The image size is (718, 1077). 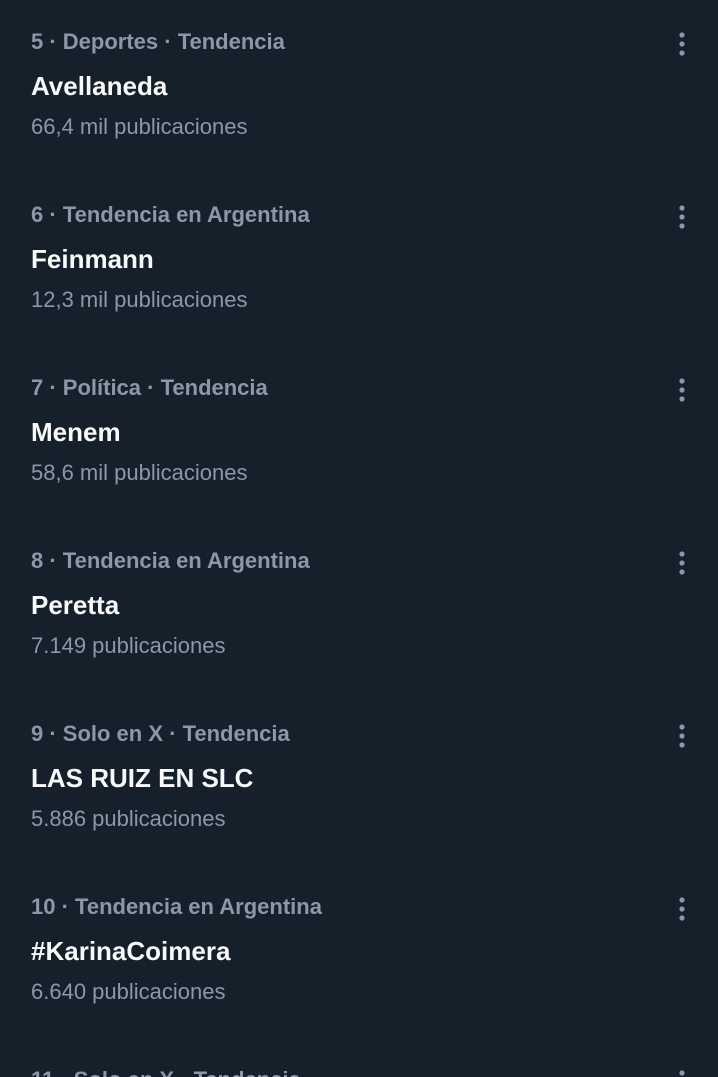 What do you see at coordinates (75, 605) in the screenshot?
I see `trend-title: Peretta` at bounding box center [75, 605].